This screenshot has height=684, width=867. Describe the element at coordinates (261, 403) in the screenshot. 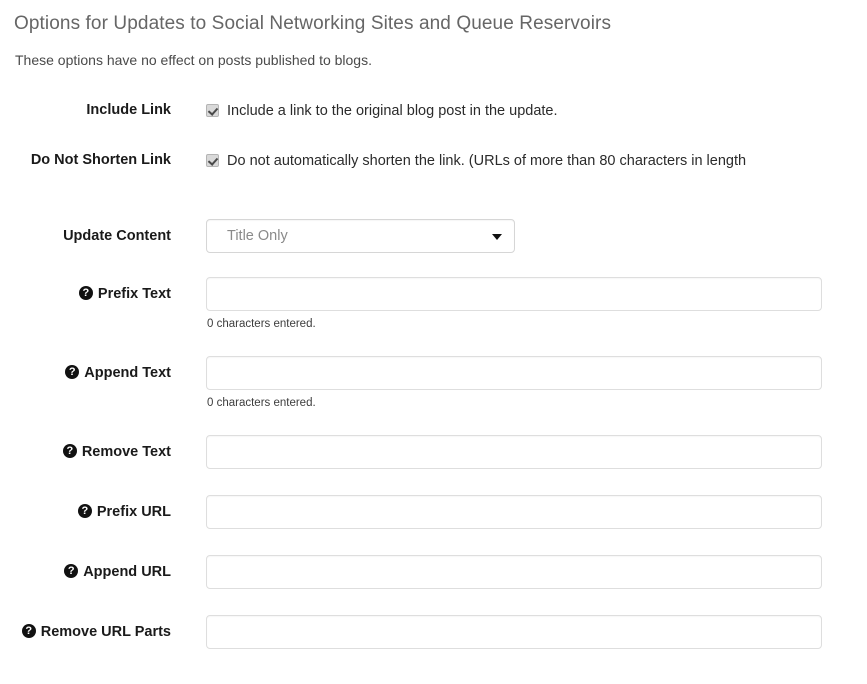

I see `hint-append-text: 0 characters entered.` at that location.